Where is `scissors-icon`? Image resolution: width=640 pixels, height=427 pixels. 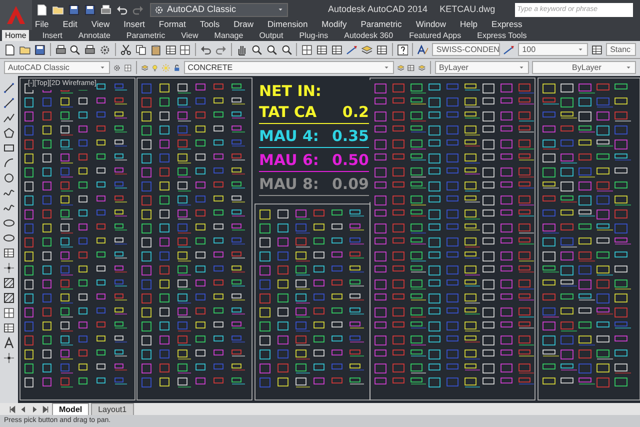 scissors-icon is located at coordinates (126, 50).